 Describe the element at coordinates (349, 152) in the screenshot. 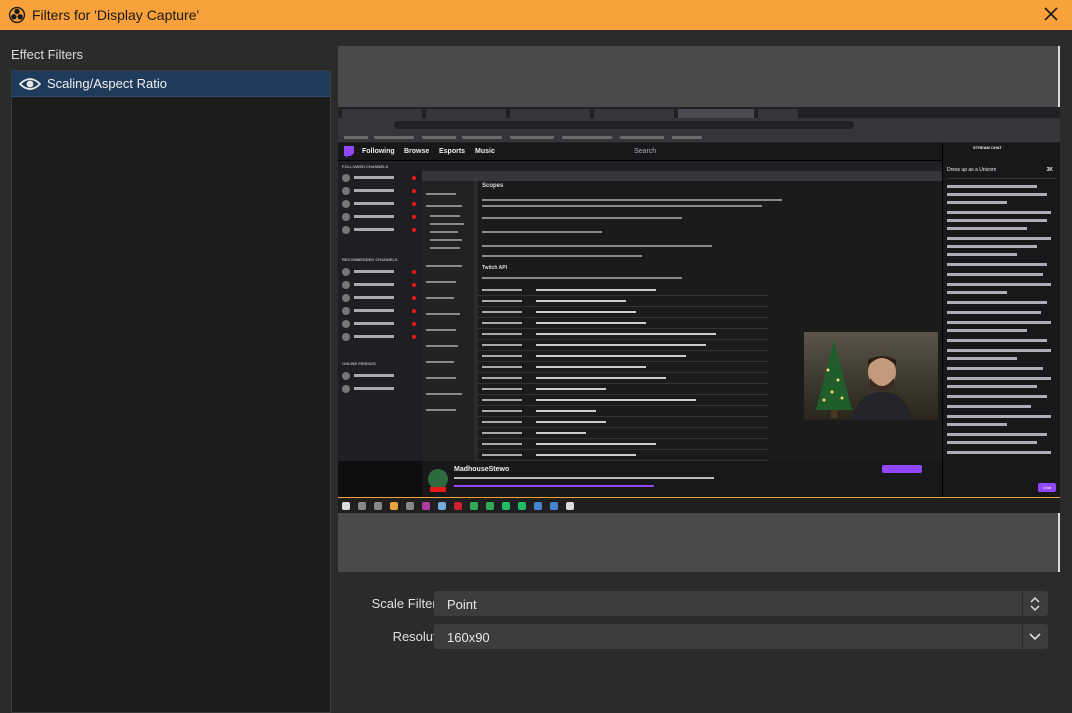

I see `twitch-logo-icon` at that location.